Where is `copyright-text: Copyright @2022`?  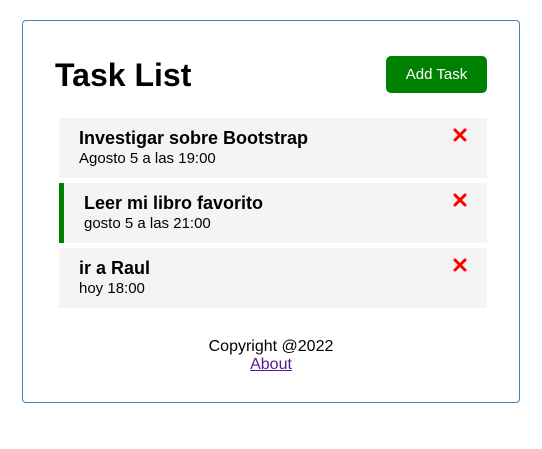
copyright-text: Copyright @2022 is located at coordinates (271, 346).